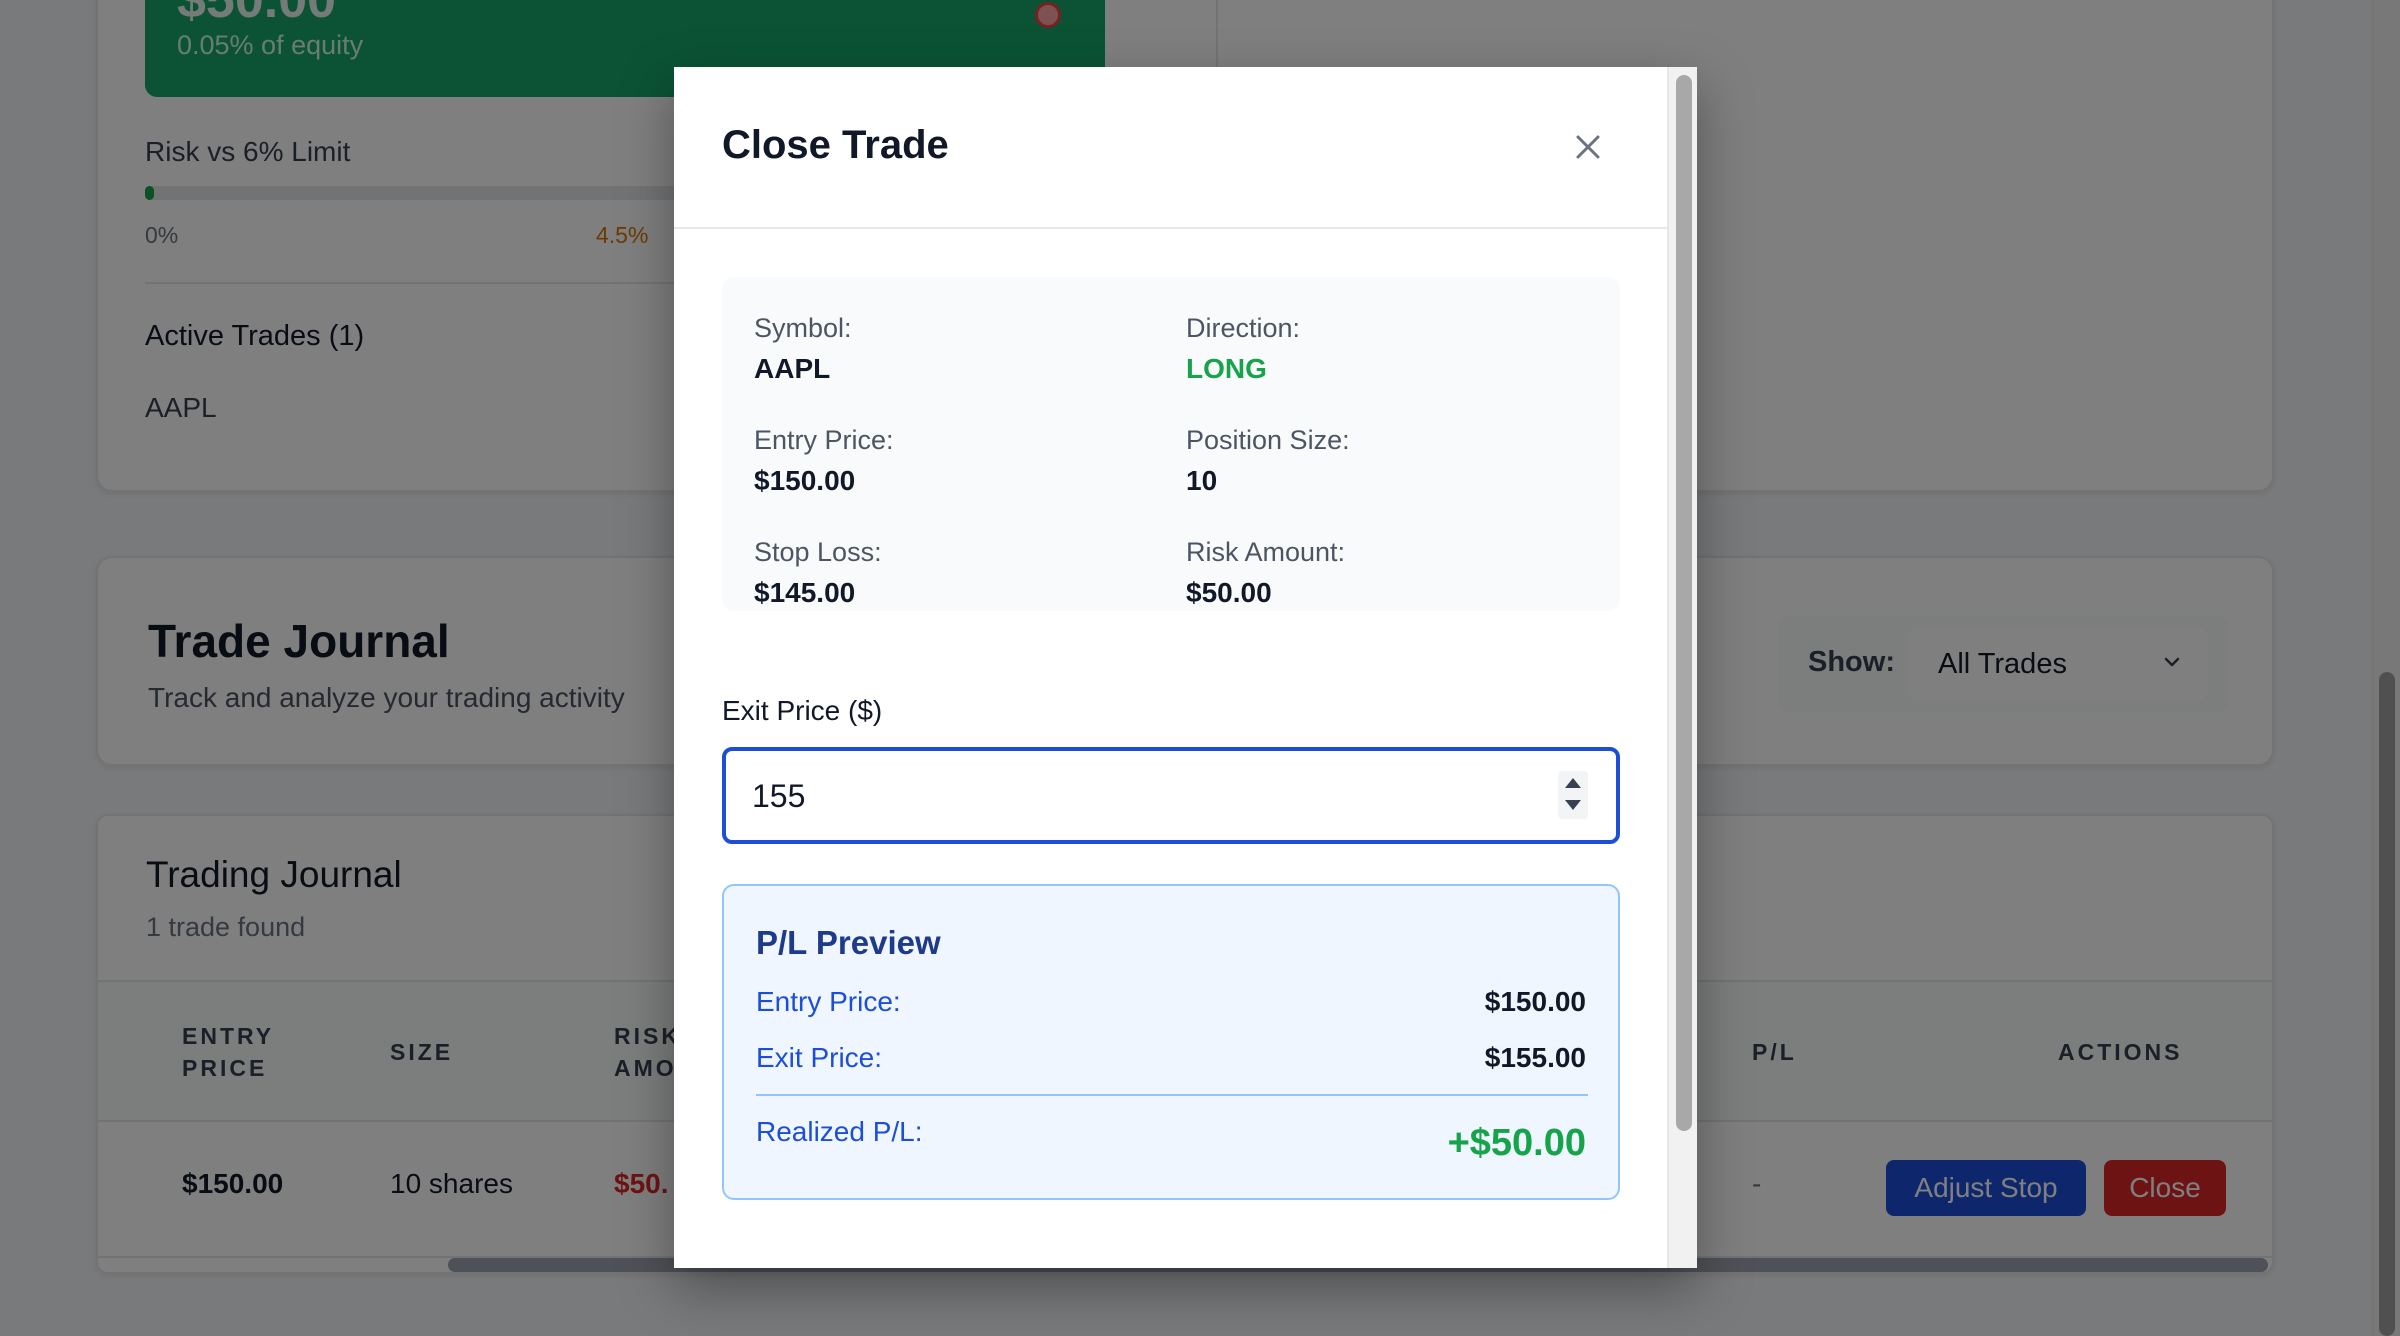 The width and height of the screenshot is (2400, 1336). Describe the element at coordinates (1535, 1001) in the screenshot. I see `preview-entry-value: $150.00` at that location.